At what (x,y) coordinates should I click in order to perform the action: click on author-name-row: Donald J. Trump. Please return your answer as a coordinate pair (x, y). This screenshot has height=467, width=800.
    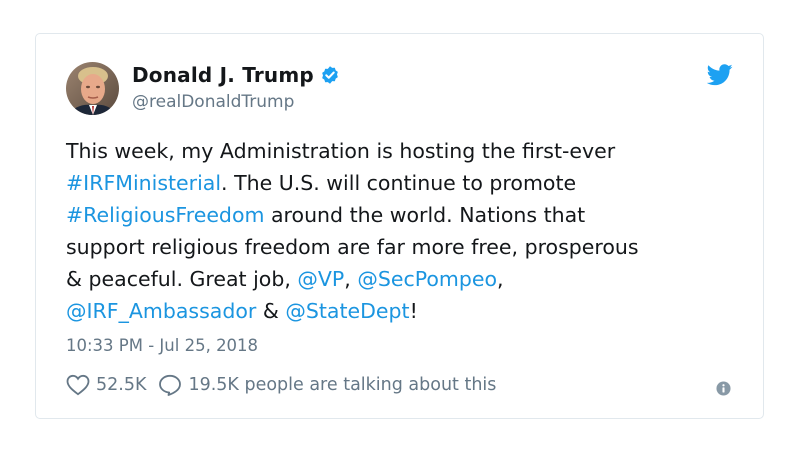
    Looking at the image, I should click on (236, 75).